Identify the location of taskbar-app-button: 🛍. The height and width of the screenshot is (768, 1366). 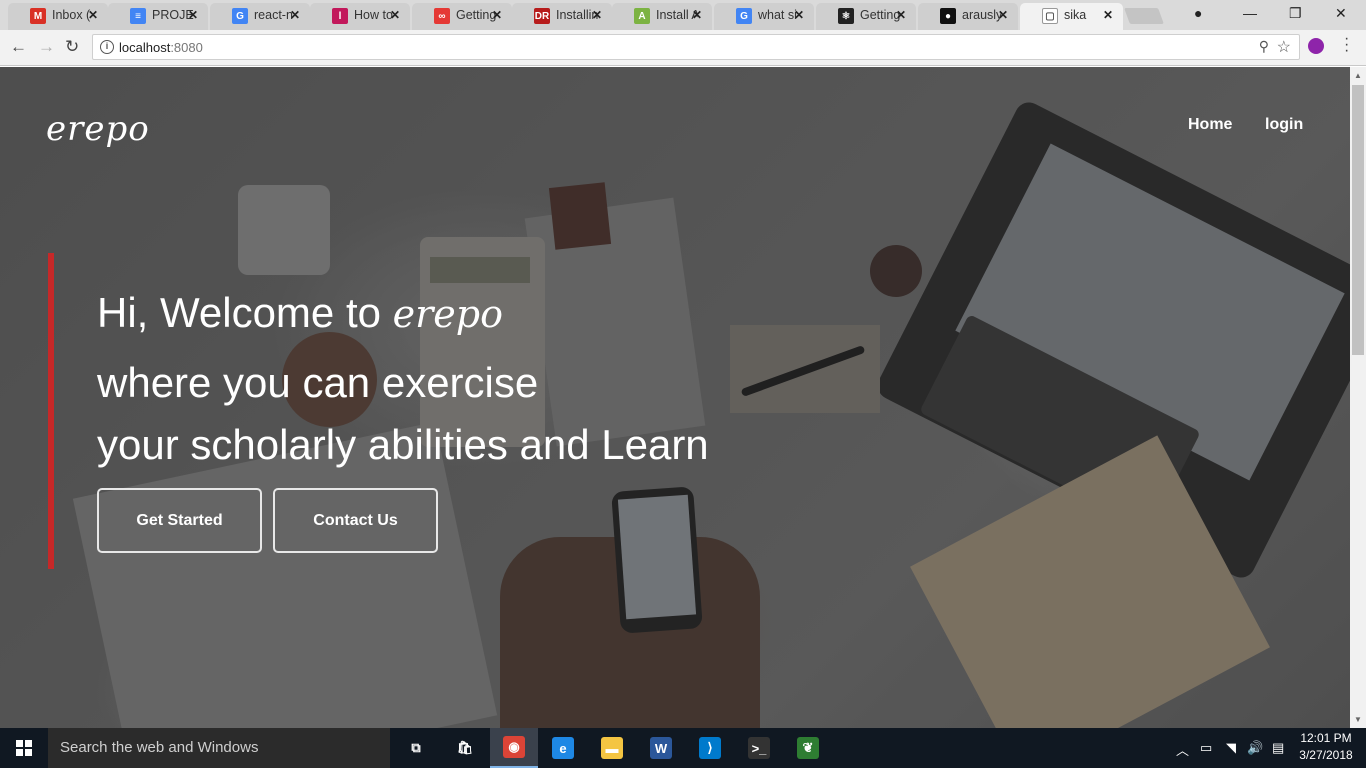
(465, 748).